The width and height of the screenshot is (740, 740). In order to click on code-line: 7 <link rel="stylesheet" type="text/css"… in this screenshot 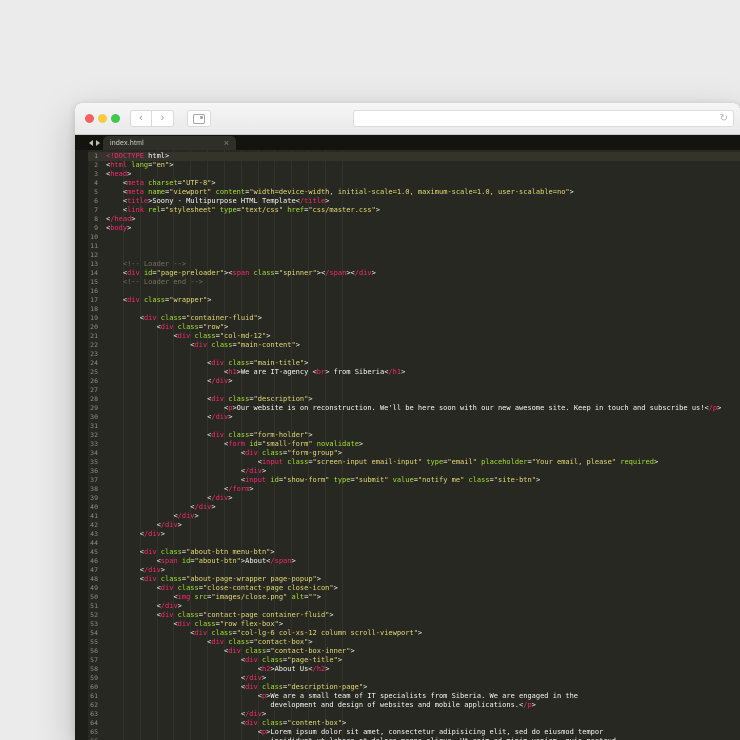, I will do `click(407, 210)`.